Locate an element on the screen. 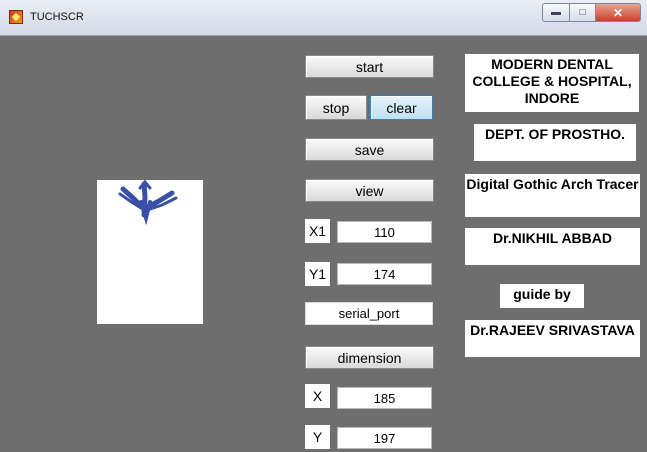 This screenshot has height=452, width=647. guide-by-label: guide by is located at coordinates (542, 296).